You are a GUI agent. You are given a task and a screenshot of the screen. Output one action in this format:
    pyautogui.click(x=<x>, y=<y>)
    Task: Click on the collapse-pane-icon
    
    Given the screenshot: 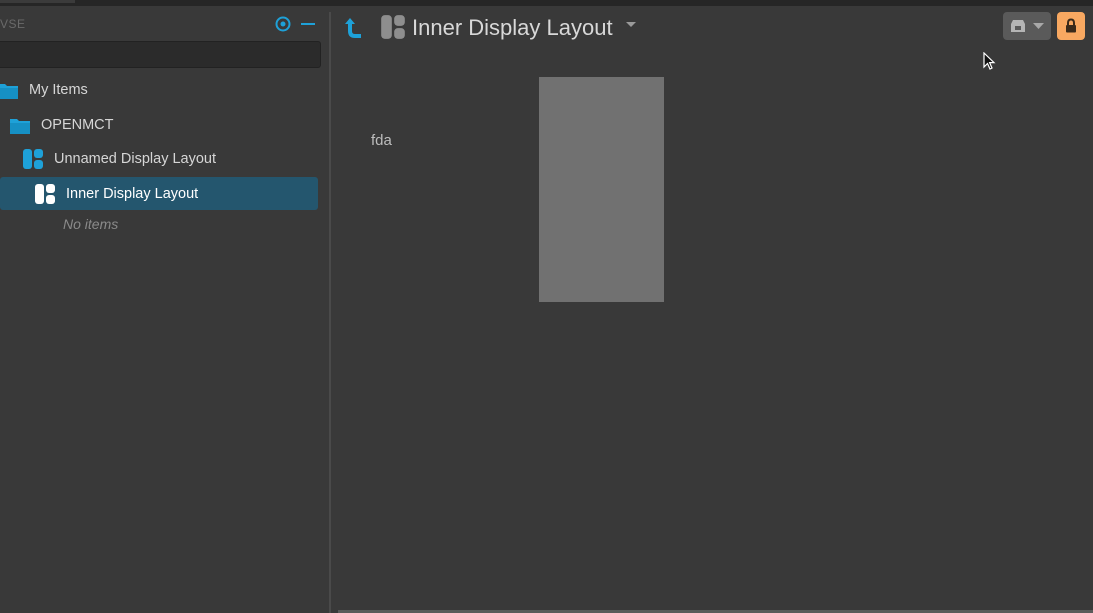 What is the action you would take?
    pyautogui.click(x=308, y=24)
    